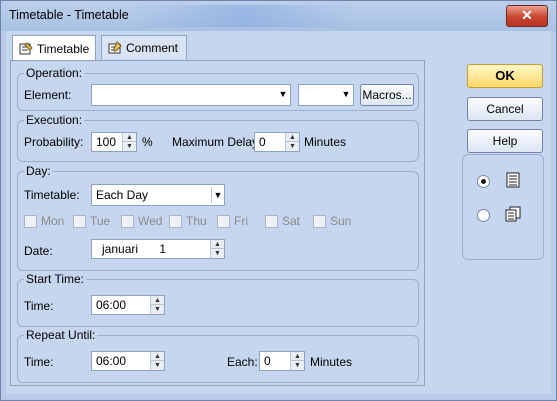 This screenshot has width=557, height=401. Describe the element at coordinates (52, 195) in the screenshot. I see `timetable-label: Timetable:` at that location.